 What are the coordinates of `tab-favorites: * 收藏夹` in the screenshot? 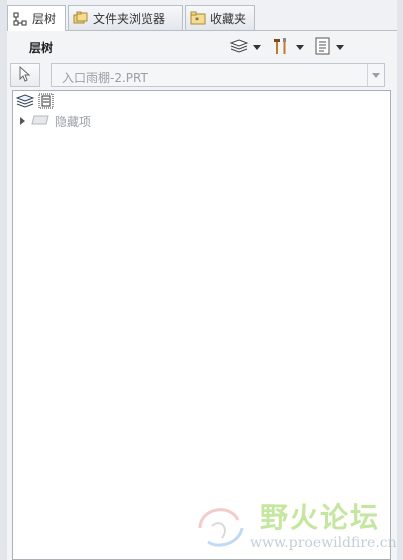 It's located at (220, 17).